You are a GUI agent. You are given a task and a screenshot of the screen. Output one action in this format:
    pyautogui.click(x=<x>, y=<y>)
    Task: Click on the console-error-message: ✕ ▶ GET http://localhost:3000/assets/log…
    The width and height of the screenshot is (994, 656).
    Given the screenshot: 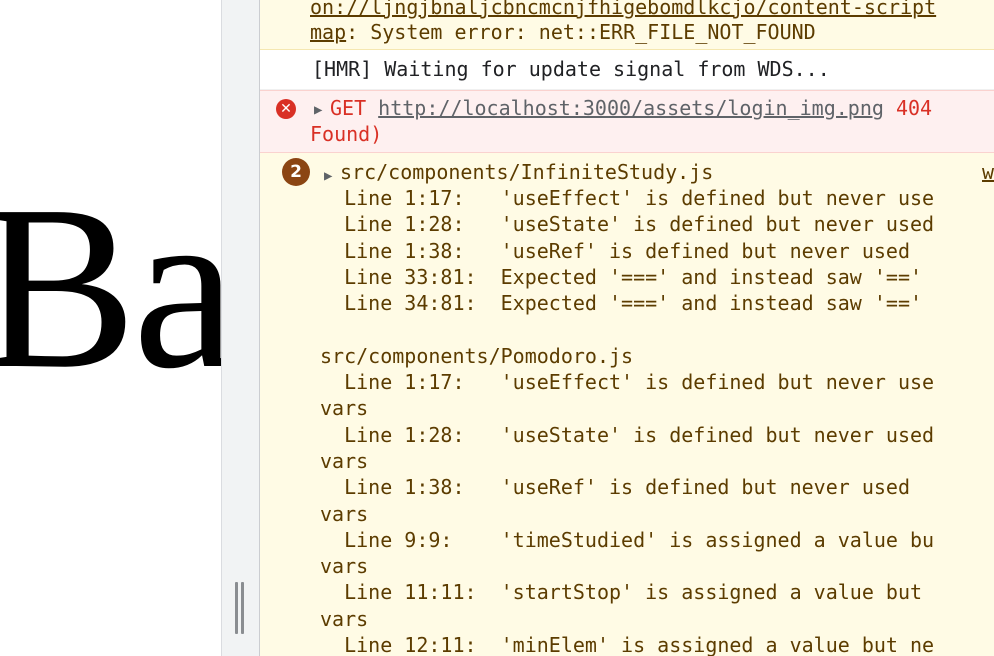 What is the action you would take?
    pyautogui.click(x=627, y=121)
    